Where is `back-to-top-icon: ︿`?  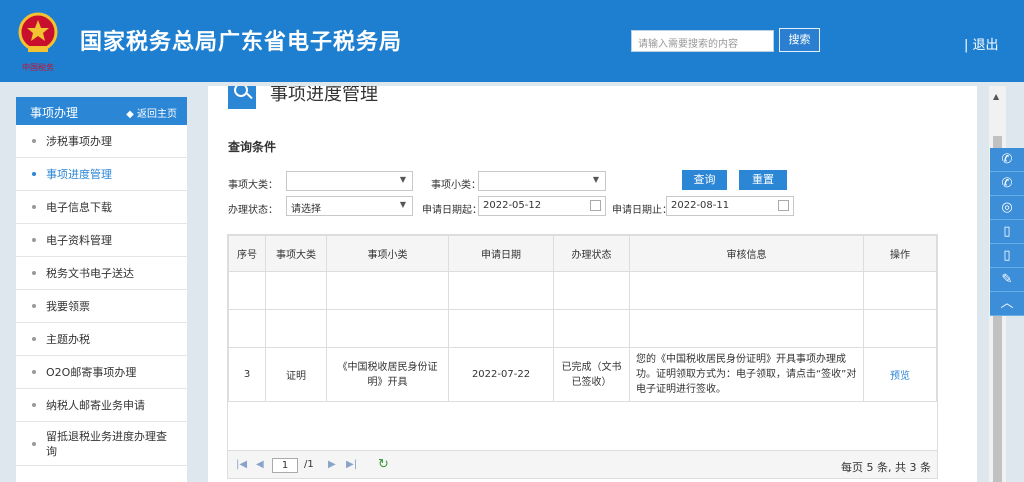
back-to-top-icon: ︿ is located at coordinates (1007, 304).